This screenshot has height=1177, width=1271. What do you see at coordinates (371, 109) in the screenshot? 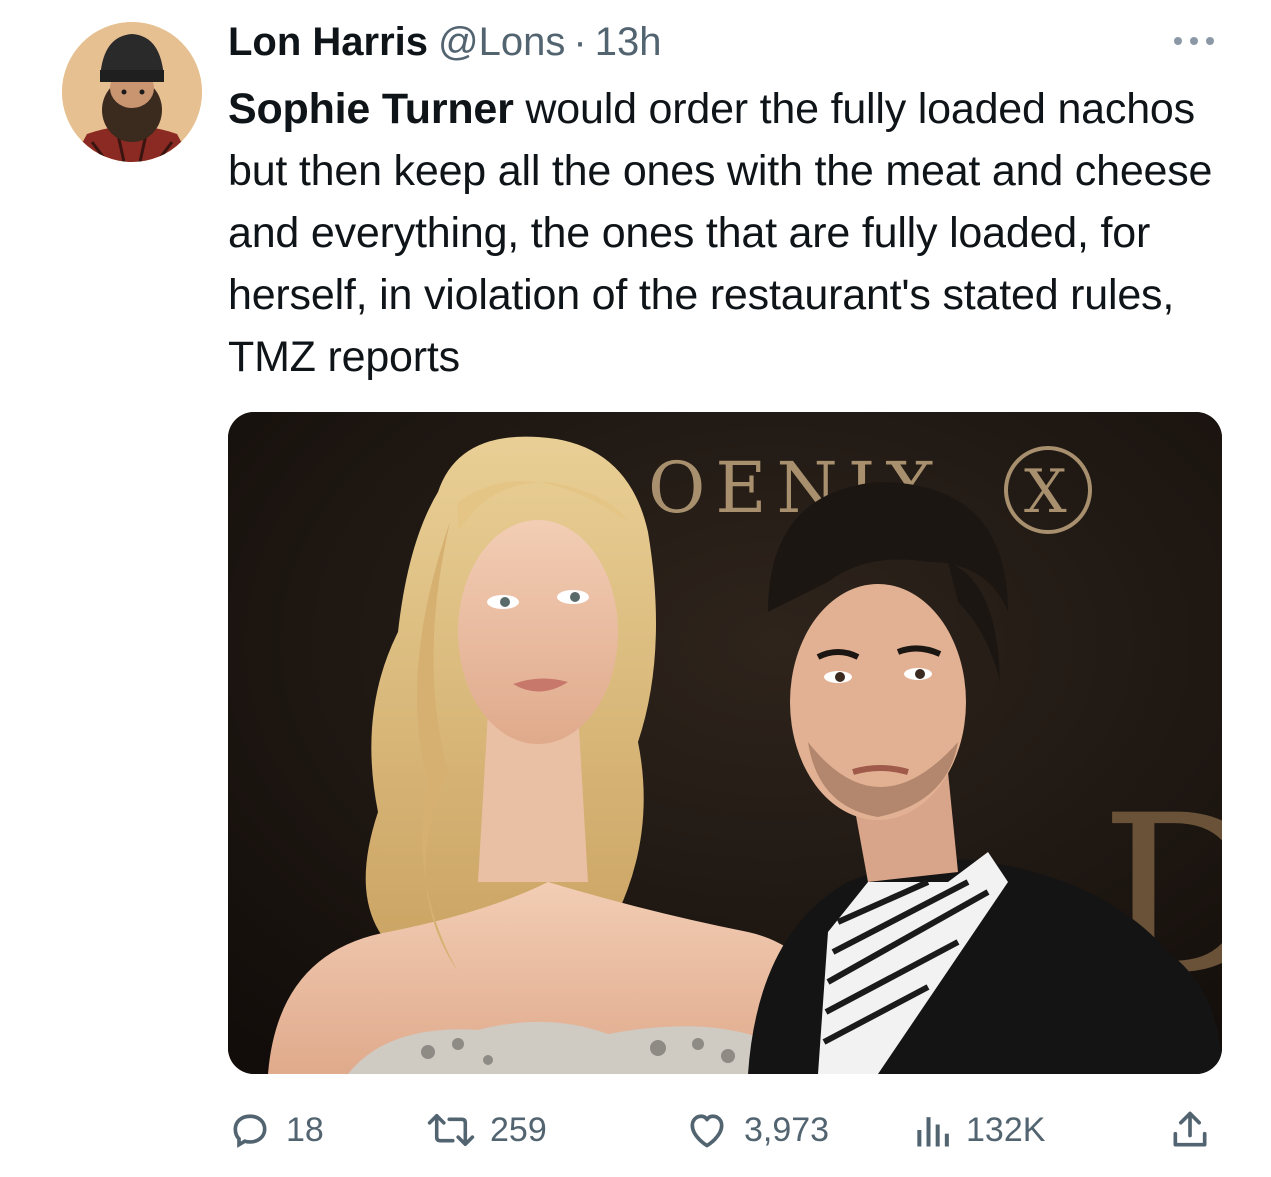
I see `tweet-text-mention: Sophie Turner` at bounding box center [371, 109].